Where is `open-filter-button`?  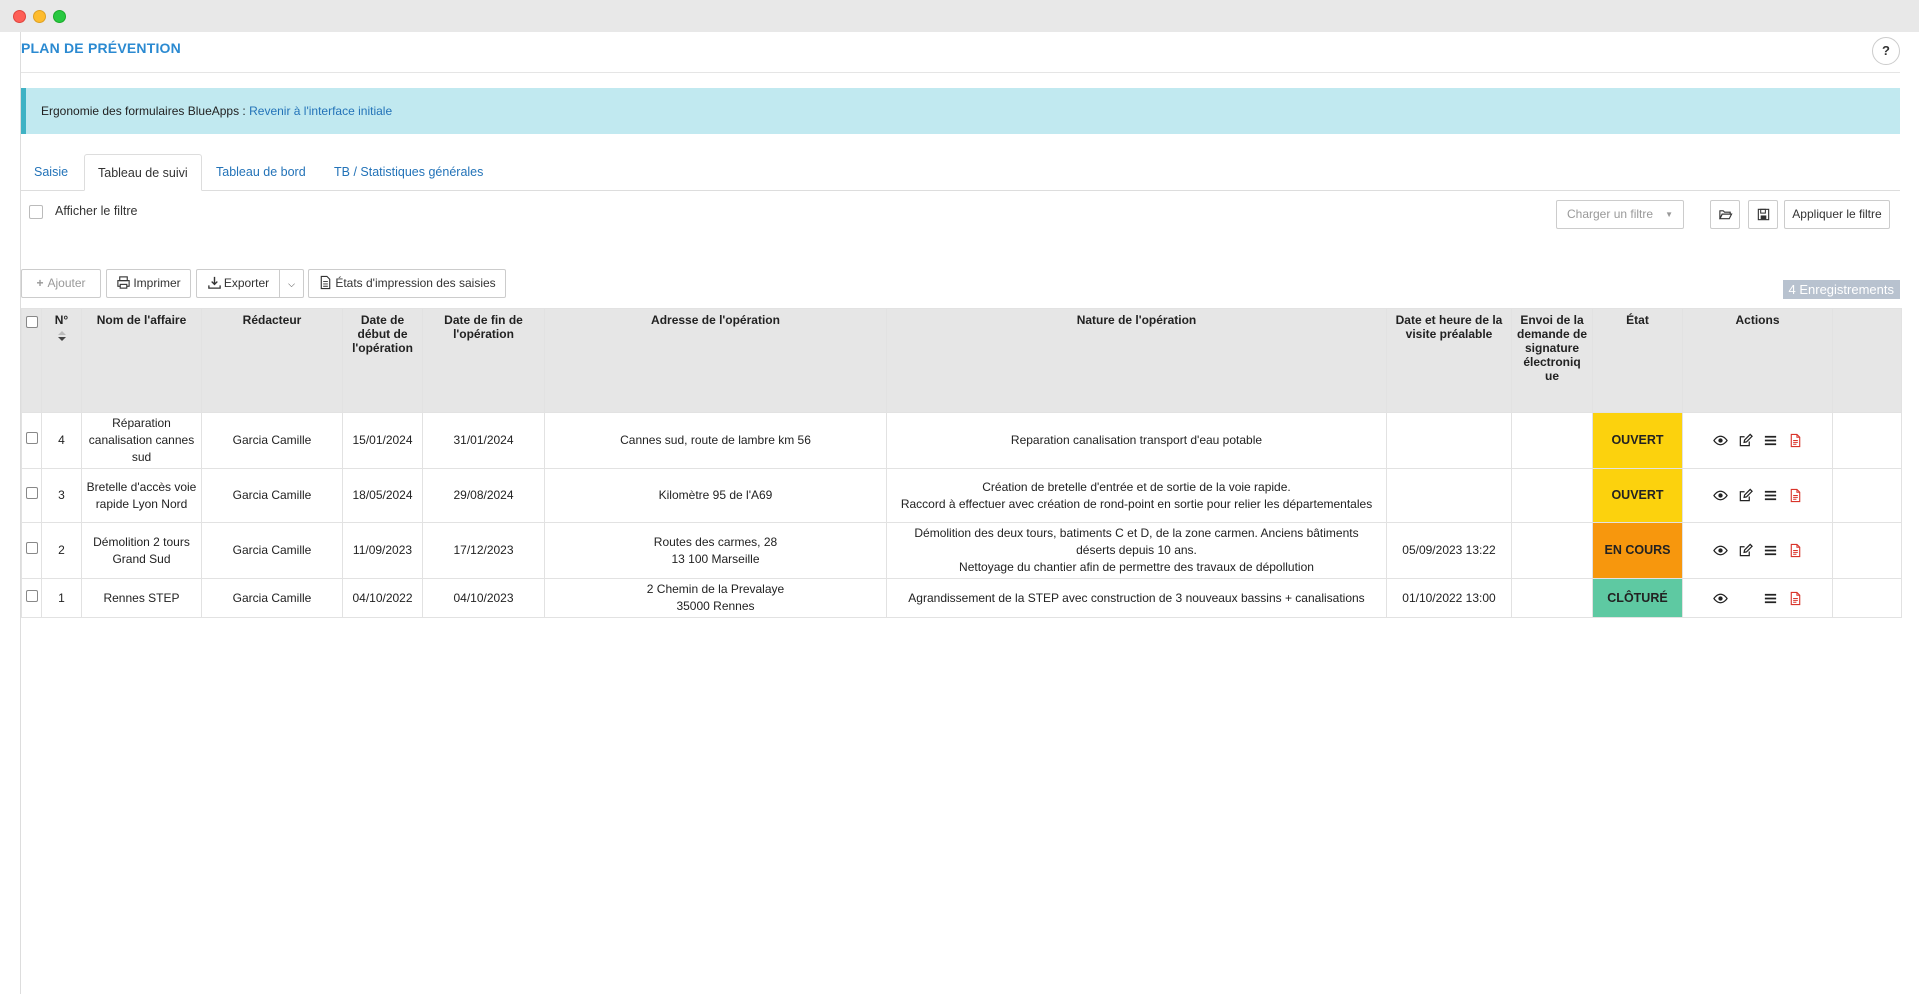
open-filter-button is located at coordinates (1725, 214).